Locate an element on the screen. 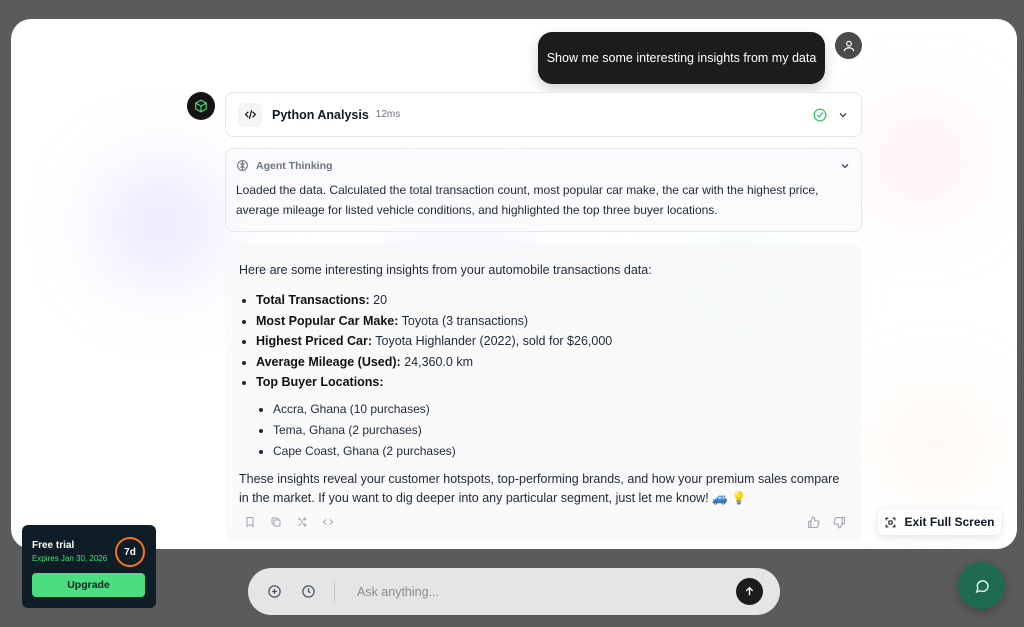 The image size is (1024, 627). check-circle-icon is located at coordinates (820, 114).